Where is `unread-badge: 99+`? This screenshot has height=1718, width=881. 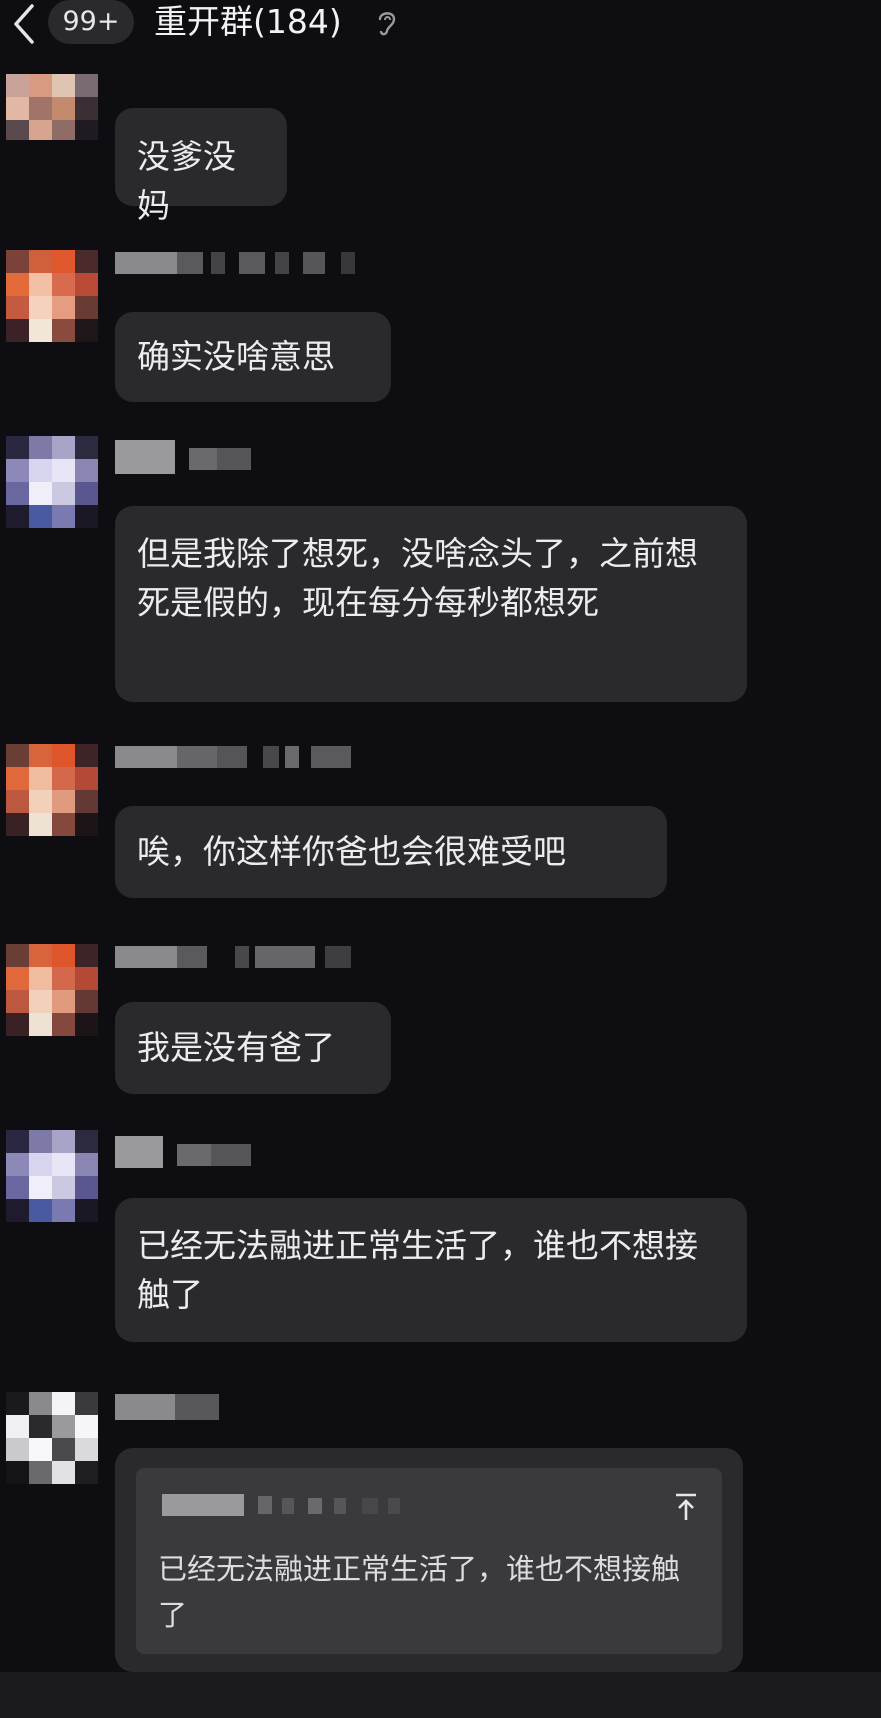
unread-badge: 99+ is located at coordinates (91, 22).